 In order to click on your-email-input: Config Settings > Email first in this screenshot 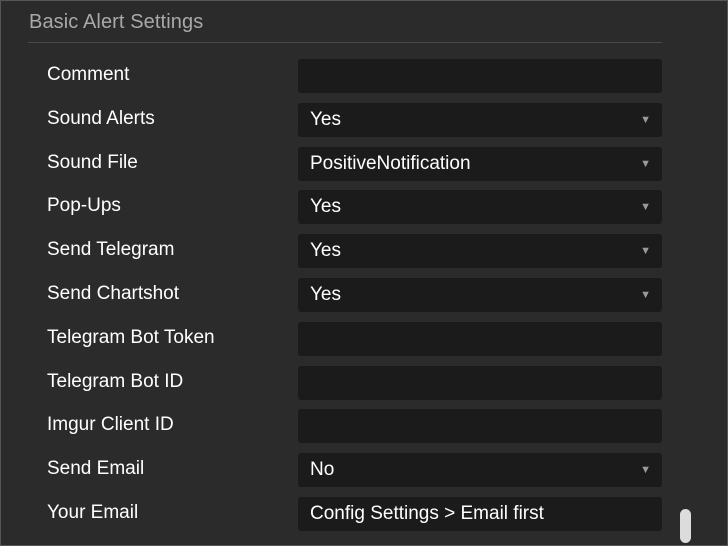, I will do `click(480, 513)`.